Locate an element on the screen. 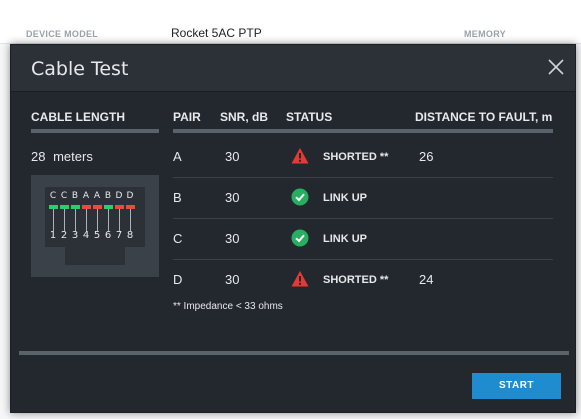 The height and width of the screenshot is (419, 581). close-button is located at coordinates (556, 67).